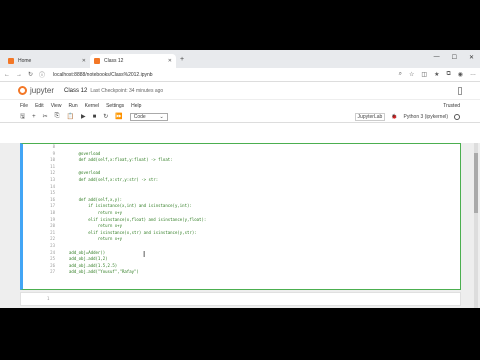 Image resolution: width=480 pixels, height=360 pixels. What do you see at coordinates (52, 239) in the screenshot?
I see `line-number: 22` at bounding box center [52, 239].